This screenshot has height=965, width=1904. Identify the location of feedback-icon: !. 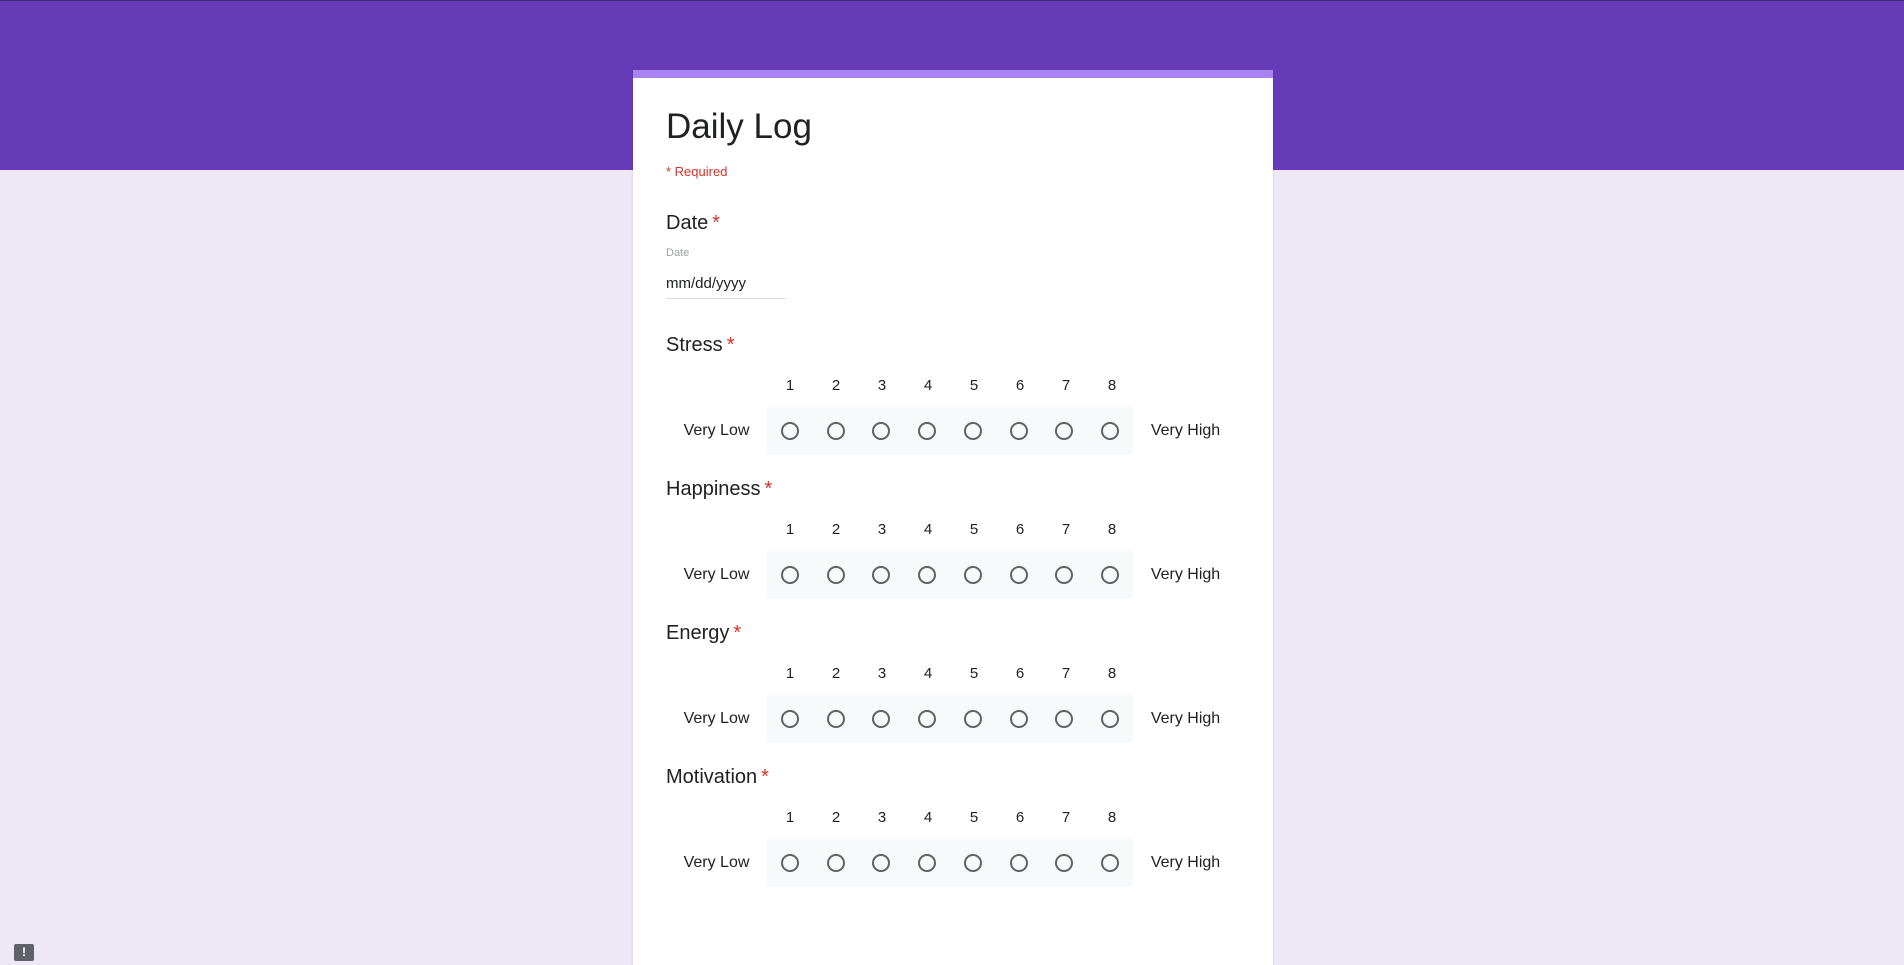
(24, 952).